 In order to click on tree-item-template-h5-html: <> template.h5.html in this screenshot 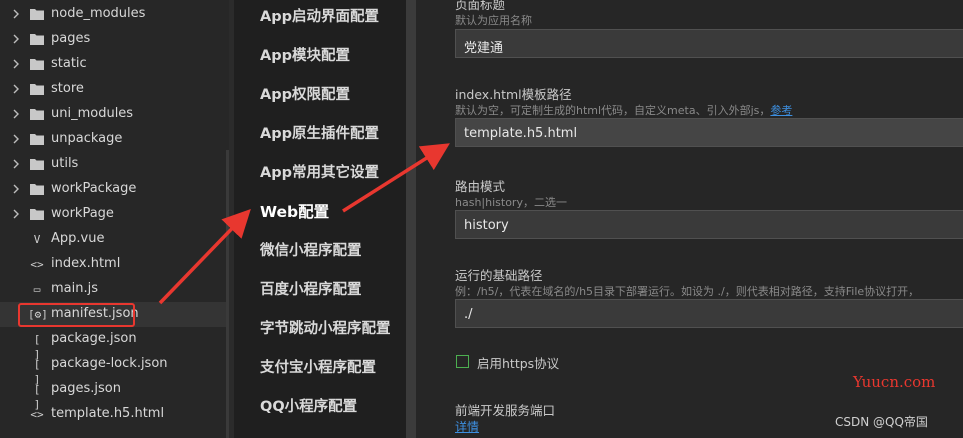, I will do `click(114, 414)`.